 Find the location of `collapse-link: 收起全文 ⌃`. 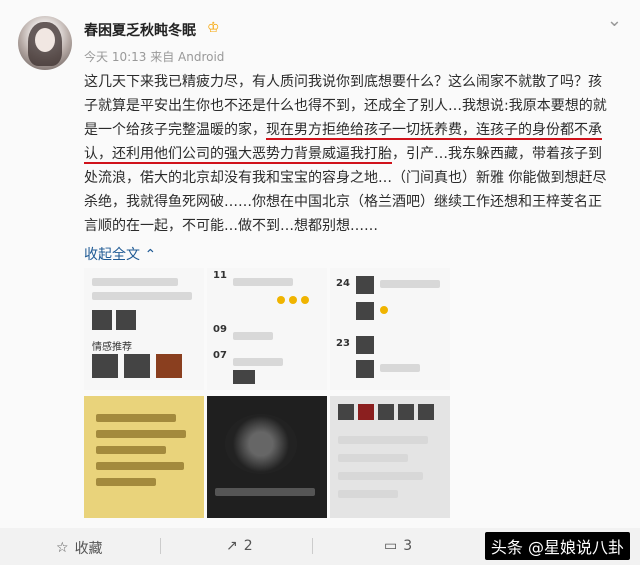

collapse-link: 收起全文 ⌃ is located at coordinates (120, 254).